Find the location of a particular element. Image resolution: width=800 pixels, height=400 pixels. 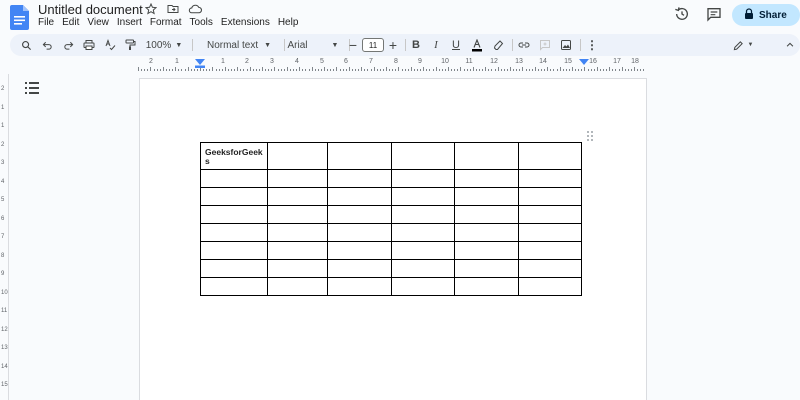

bold-icon: B is located at coordinates (416, 45).